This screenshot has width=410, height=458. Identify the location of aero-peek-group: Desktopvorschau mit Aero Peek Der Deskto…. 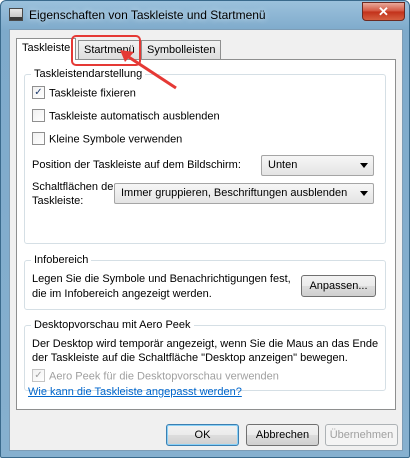
(205, 355).